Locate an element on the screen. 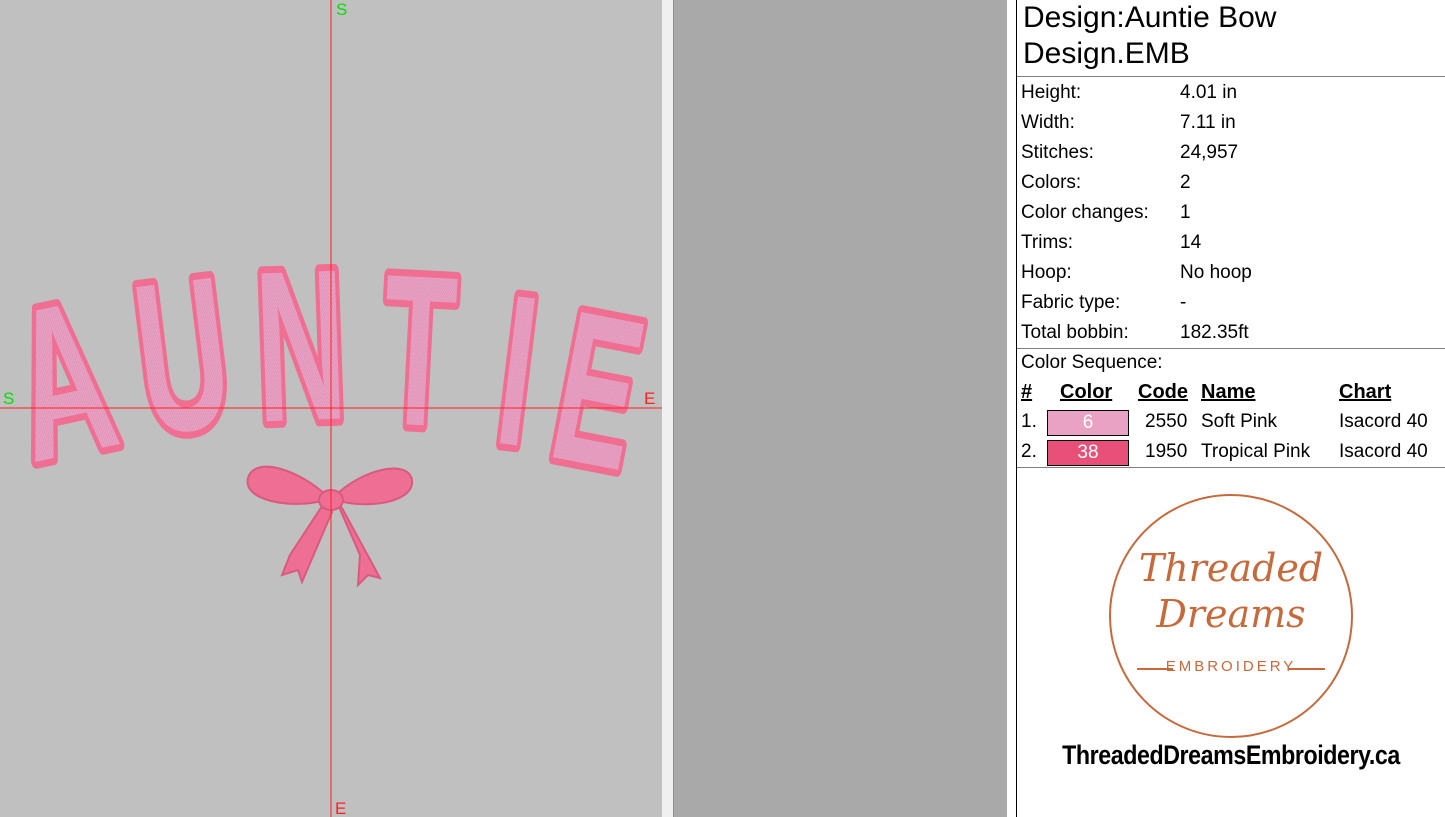 This screenshot has height=817, width=1445. row-num: 1. is located at coordinates (1029, 421).